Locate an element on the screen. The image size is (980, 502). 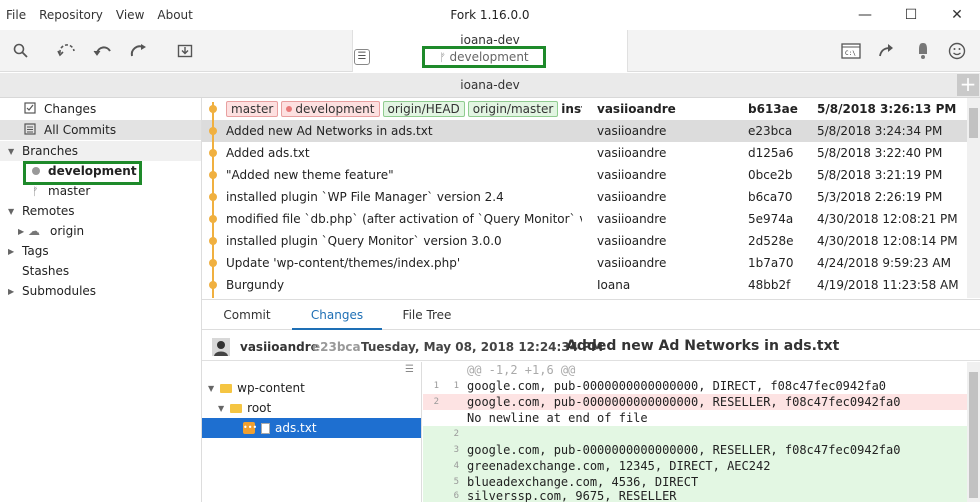
push-icon is located at coordinates (139, 51).